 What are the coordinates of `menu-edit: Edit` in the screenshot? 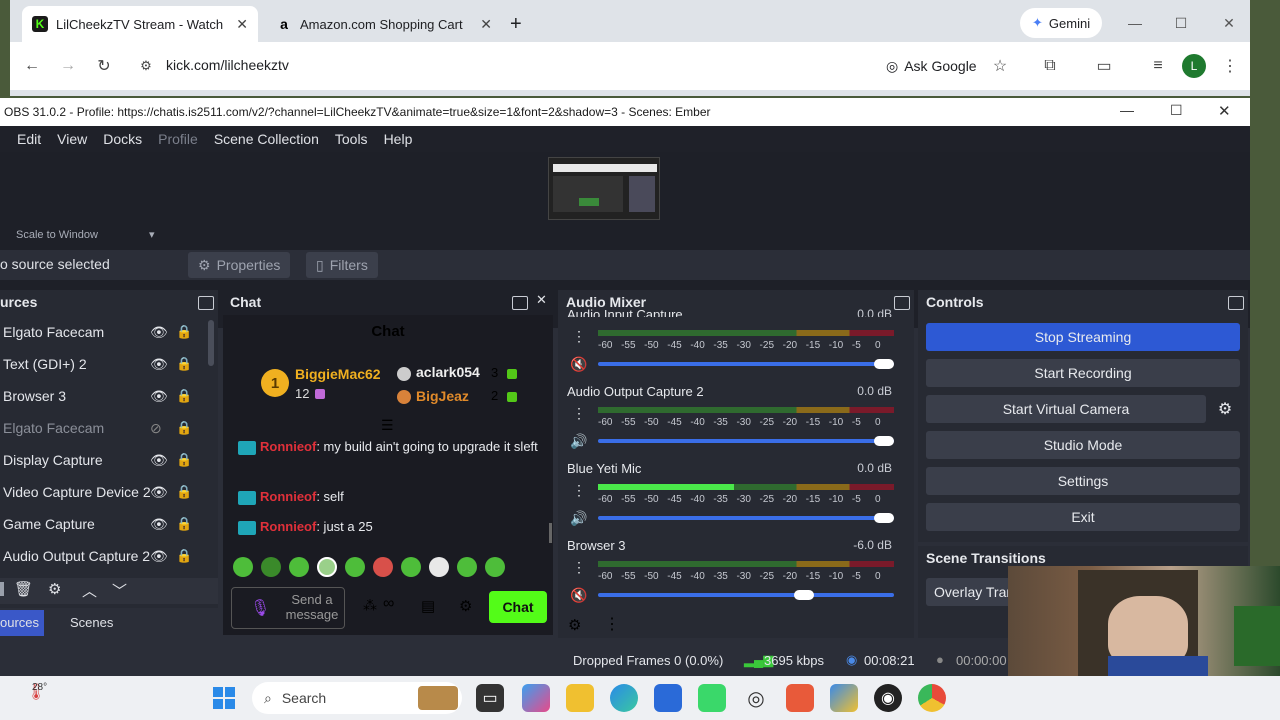 It's located at (29, 139).